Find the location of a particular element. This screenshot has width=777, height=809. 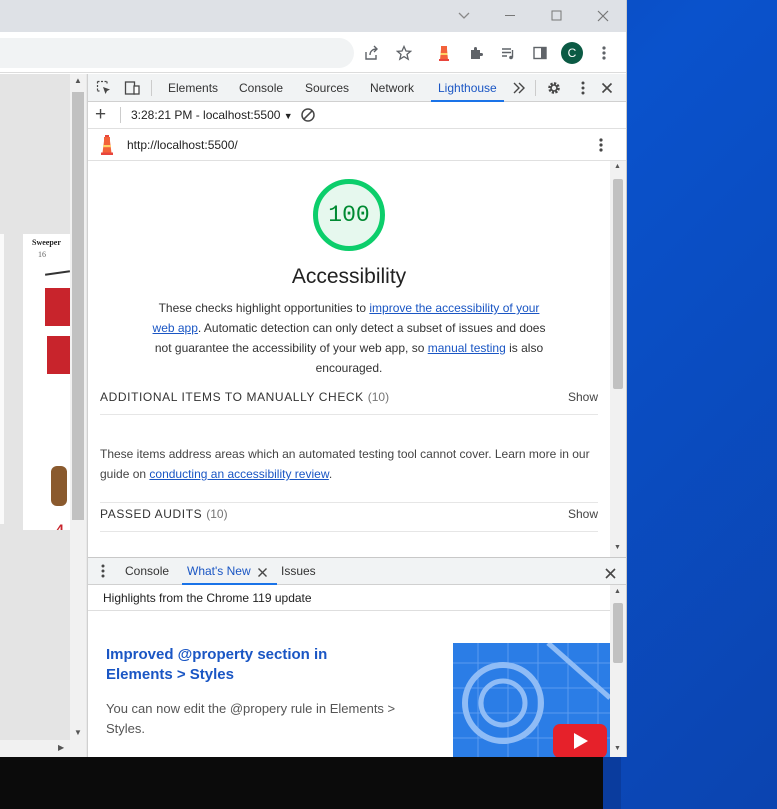

product-image-red-block is located at coordinates (57, 307).